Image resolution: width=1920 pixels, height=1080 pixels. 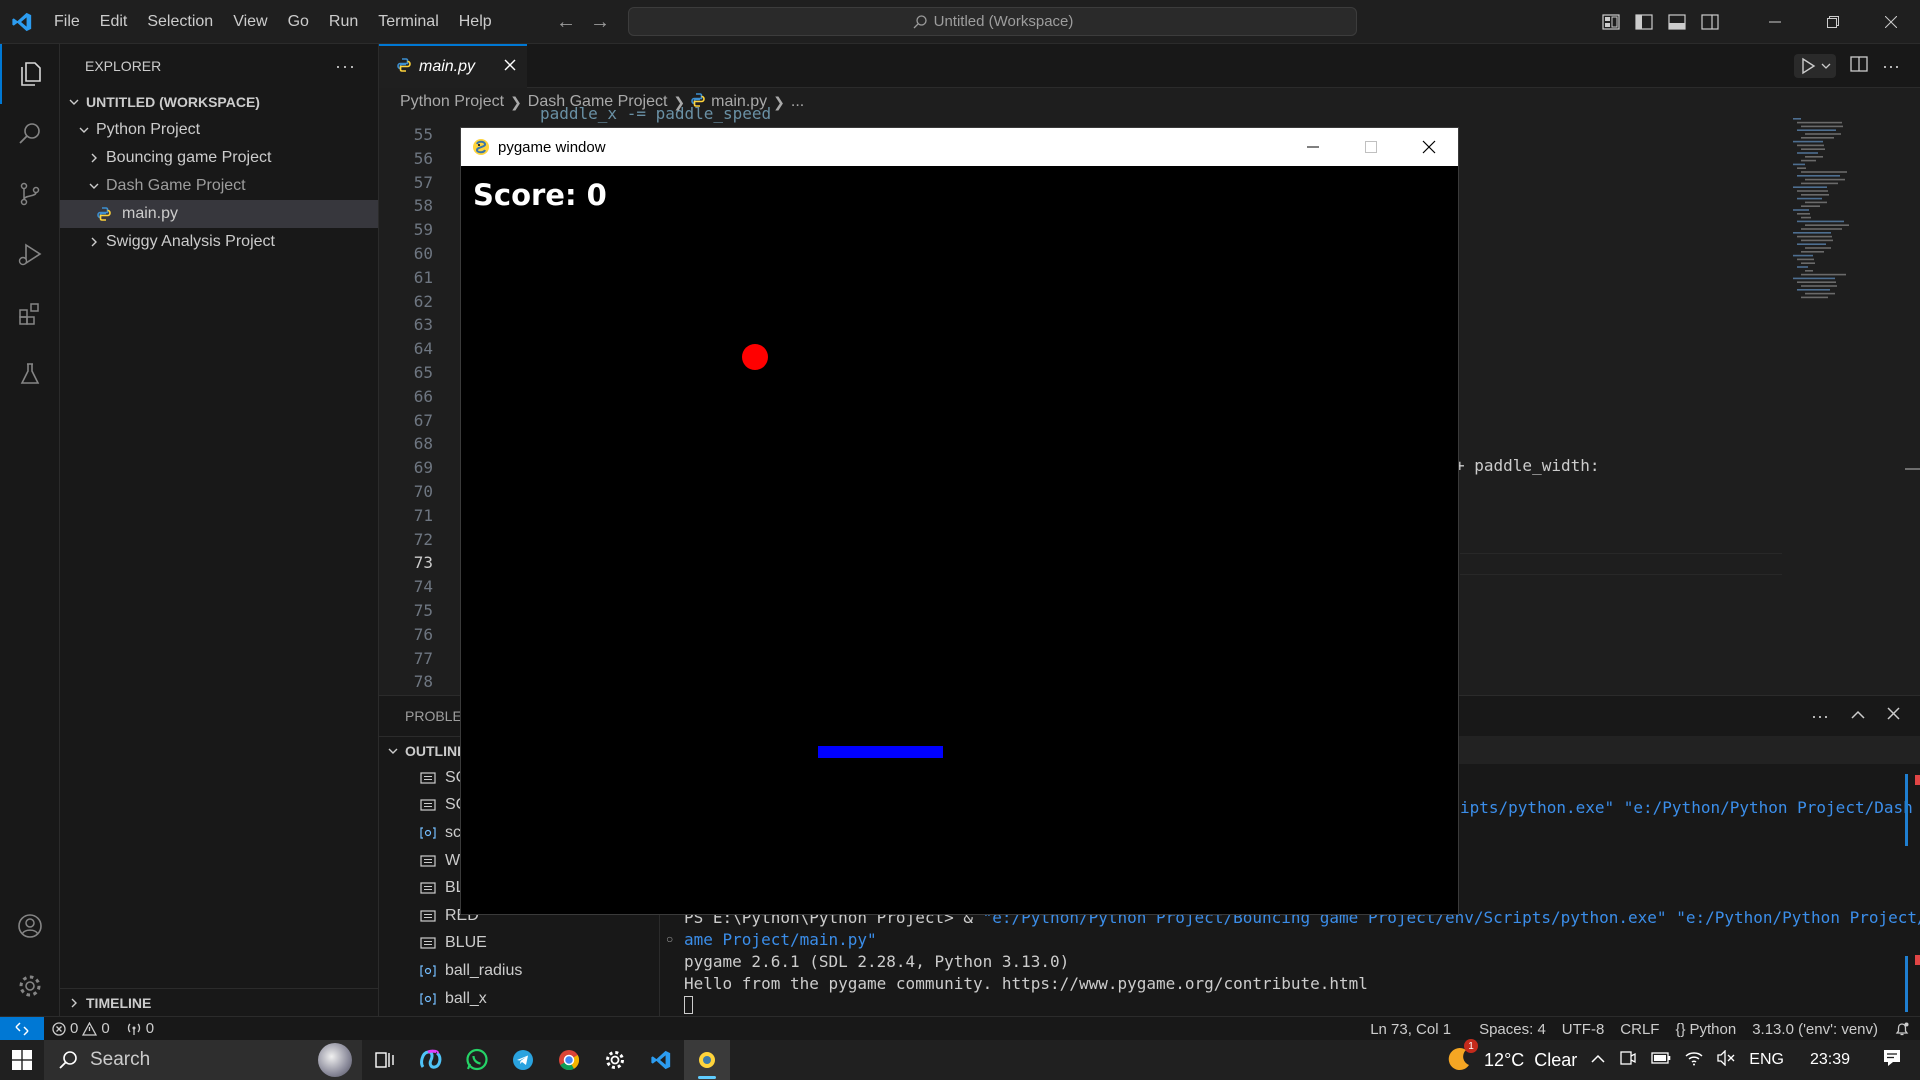 What do you see at coordinates (569, 1060) in the screenshot?
I see `chrome-icon` at bounding box center [569, 1060].